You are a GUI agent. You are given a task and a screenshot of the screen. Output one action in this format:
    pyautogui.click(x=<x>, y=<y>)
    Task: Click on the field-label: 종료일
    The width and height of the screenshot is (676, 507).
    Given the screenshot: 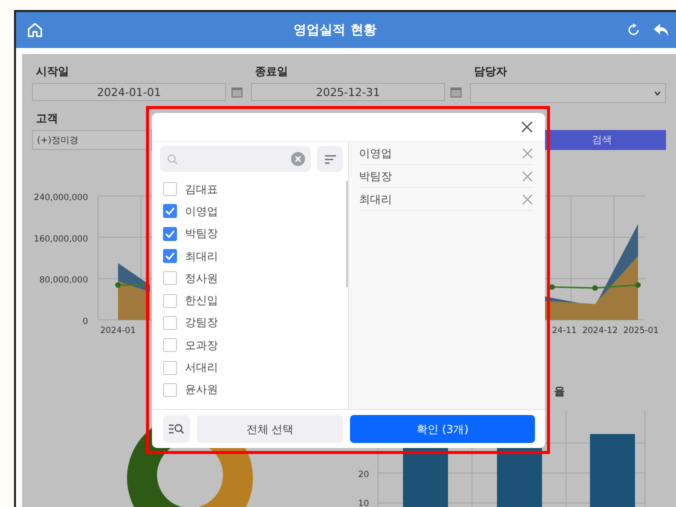 What is the action you would take?
    pyautogui.click(x=271, y=71)
    